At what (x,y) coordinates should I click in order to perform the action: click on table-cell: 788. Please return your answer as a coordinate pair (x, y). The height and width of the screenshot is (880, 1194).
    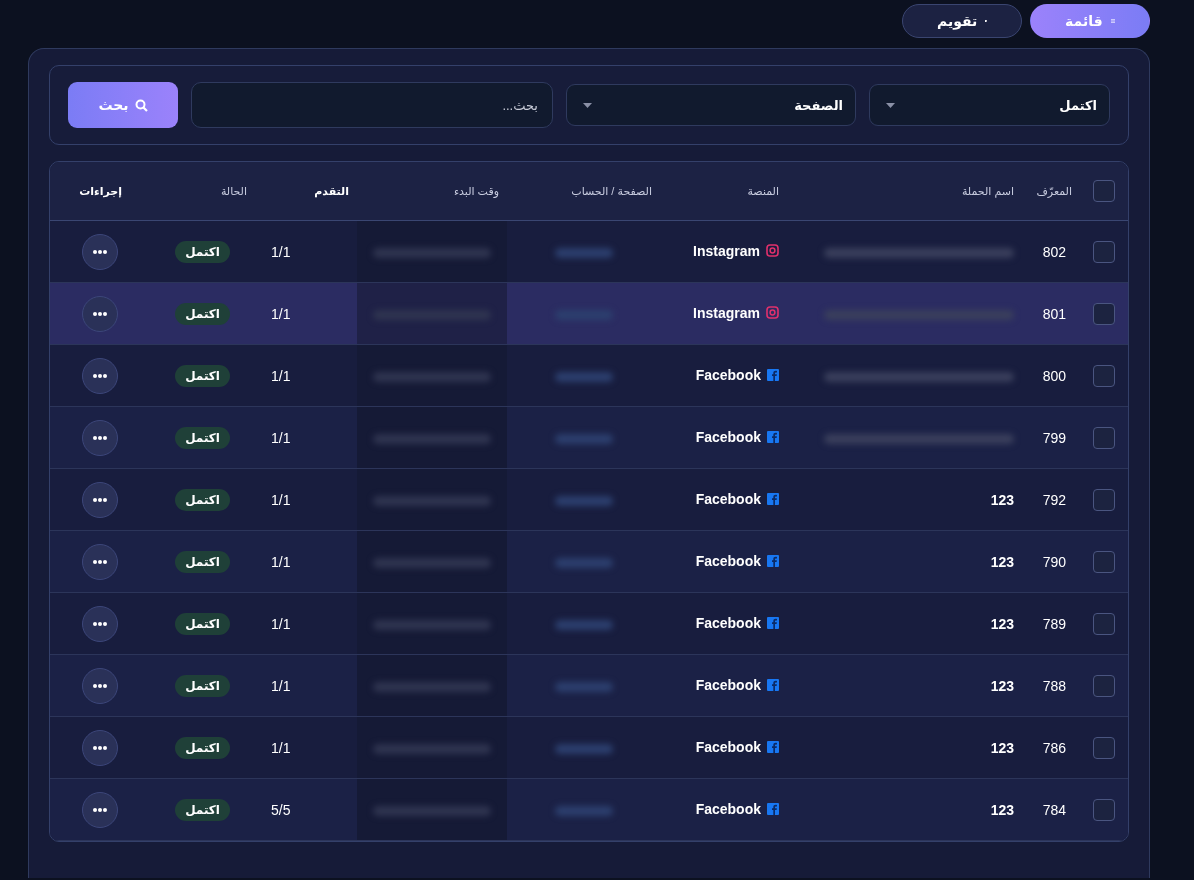
    Looking at the image, I should click on (1051, 685).